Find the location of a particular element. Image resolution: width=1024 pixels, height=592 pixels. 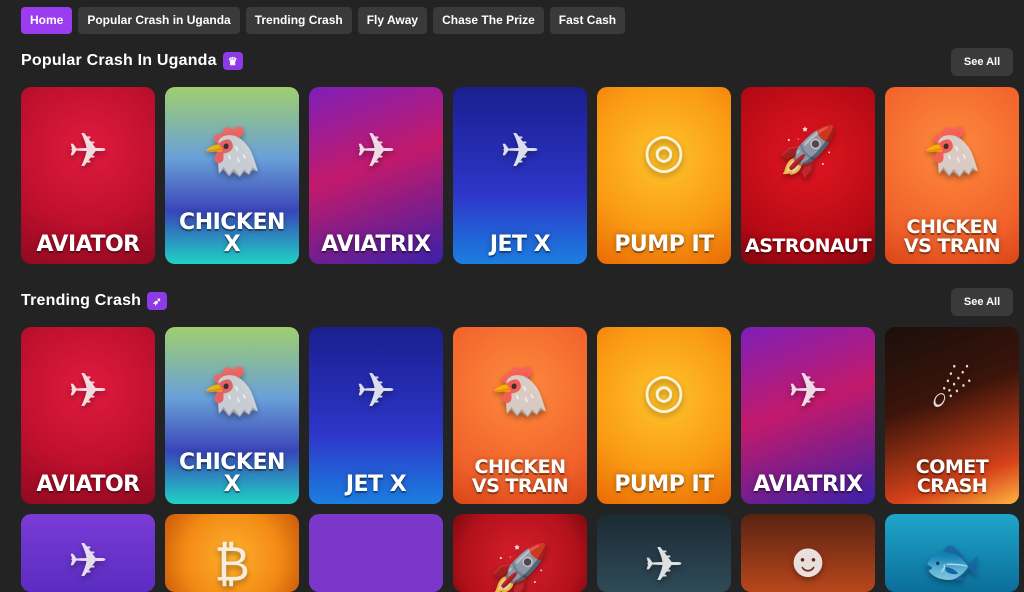

game-card-rocket: 🚀 is located at coordinates (520, 553).